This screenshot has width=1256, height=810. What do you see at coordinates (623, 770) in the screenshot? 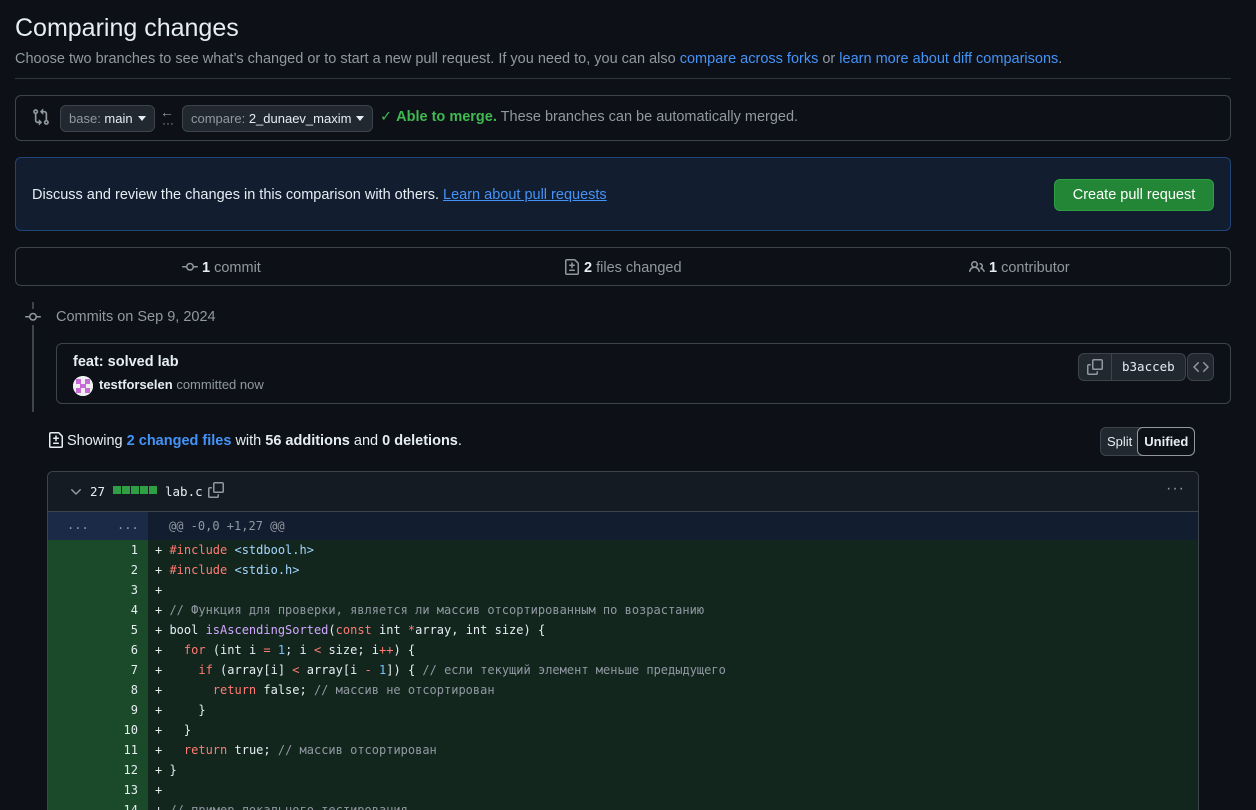
I see `diff-line: 12 + }` at bounding box center [623, 770].